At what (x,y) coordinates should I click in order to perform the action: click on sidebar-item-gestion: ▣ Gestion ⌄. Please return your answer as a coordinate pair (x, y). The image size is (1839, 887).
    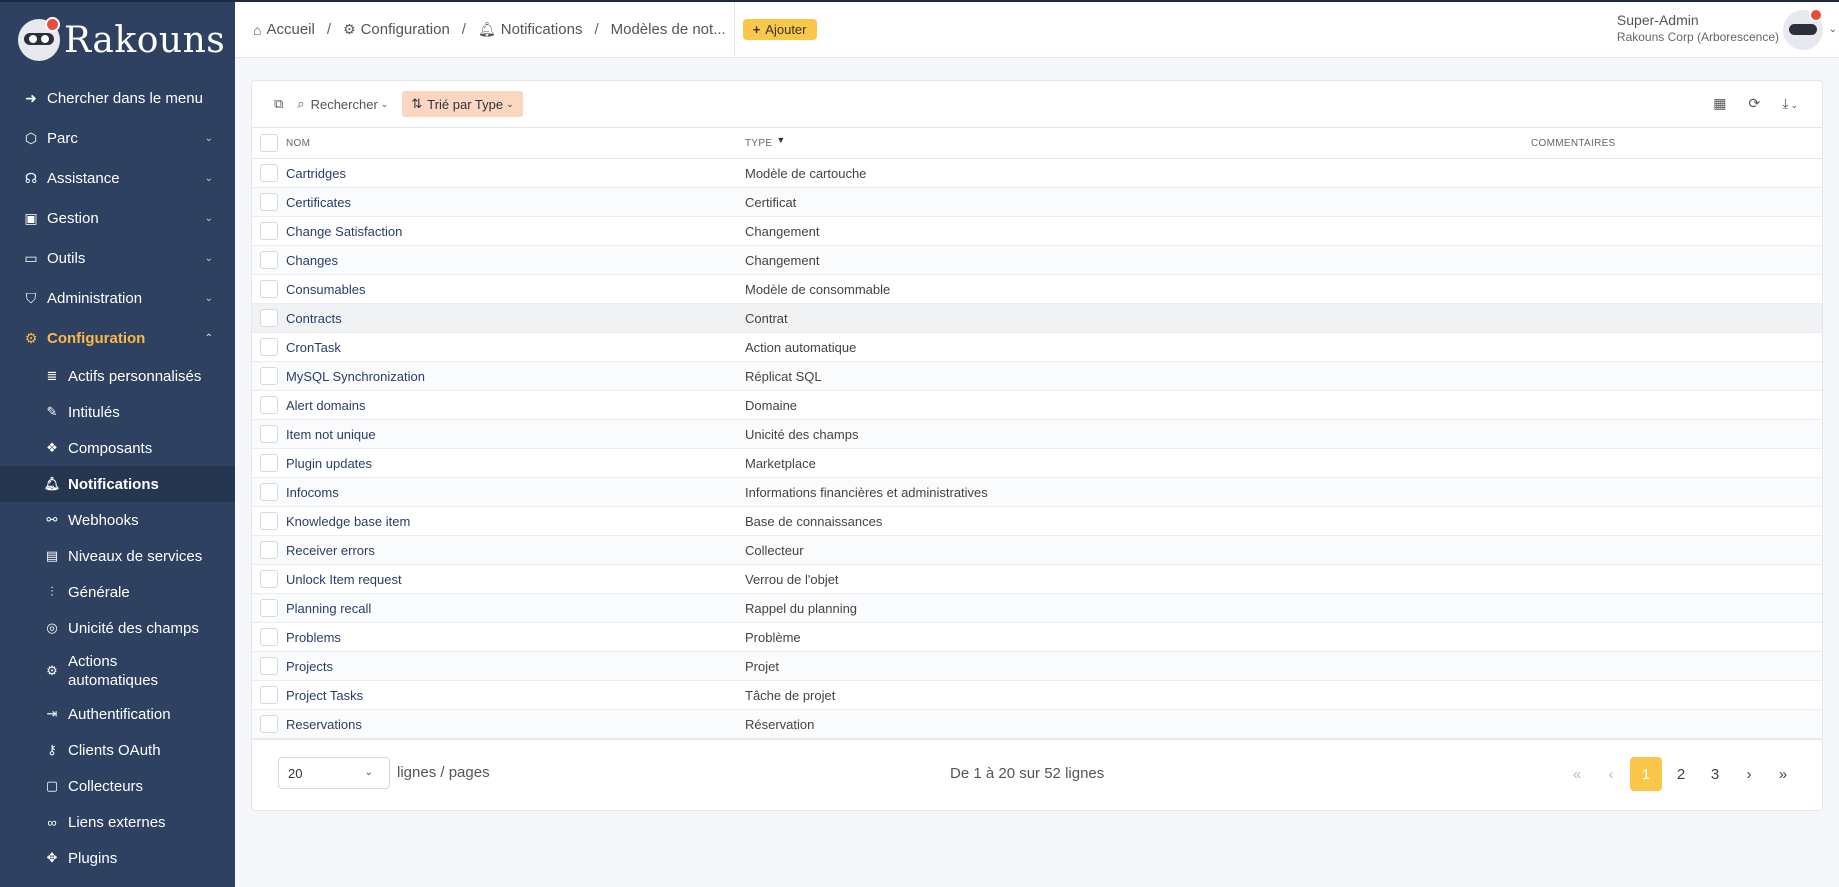
    Looking at the image, I should click on (117, 218).